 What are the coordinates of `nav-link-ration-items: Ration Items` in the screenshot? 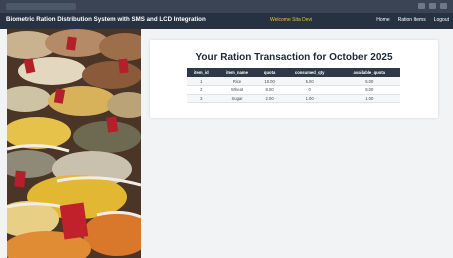 It's located at (412, 20).